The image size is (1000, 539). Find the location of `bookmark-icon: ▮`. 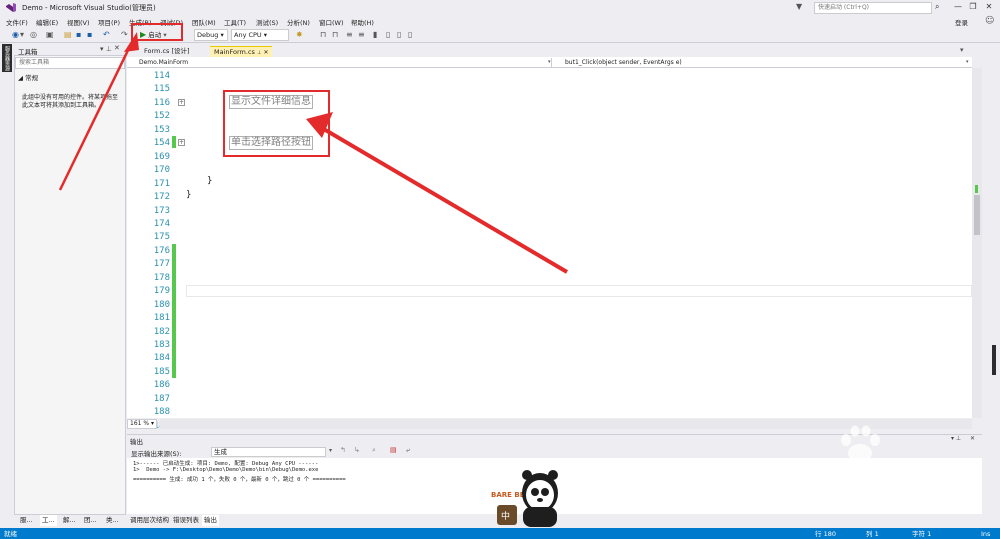

bookmark-icon: ▮ is located at coordinates (375, 35).